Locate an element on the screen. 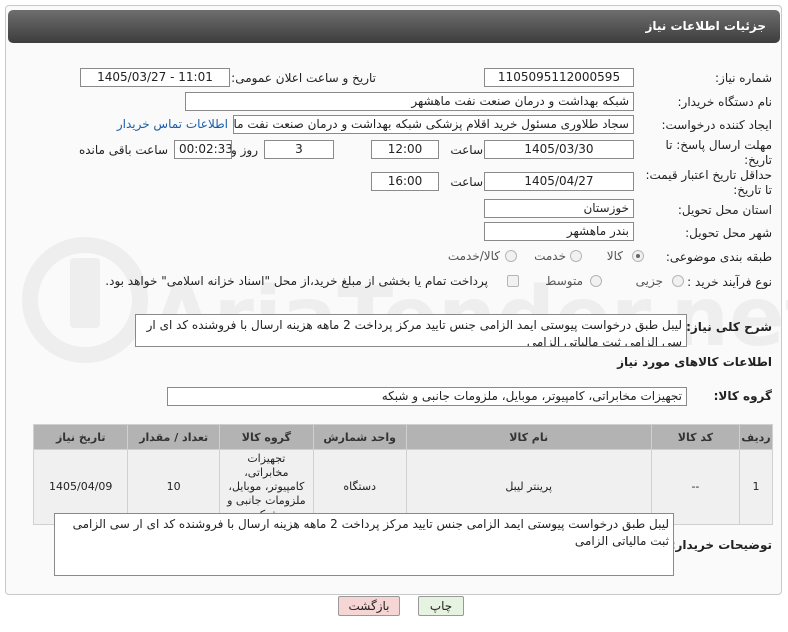  purchase-minor-label: جزیی is located at coordinates (649, 281).